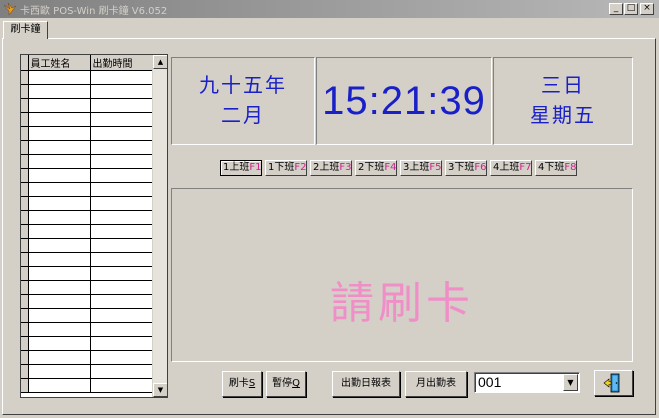 Image resolution: width=659 pixels, height=418 pixels. I want to click on daily-report-button: 出勤日報表, so click(366, 384).